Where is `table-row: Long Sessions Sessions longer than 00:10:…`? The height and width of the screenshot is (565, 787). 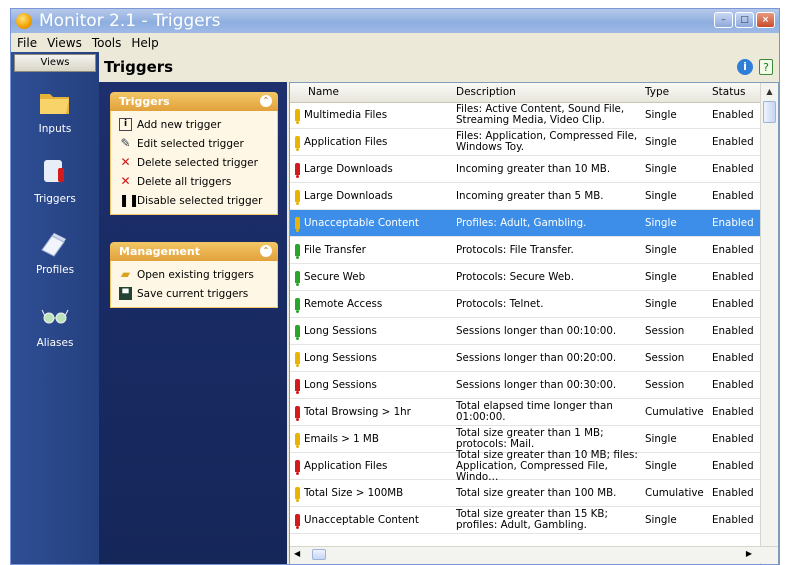 table-row: Long Sessions Sessions longer than 00:10:… is located at coordinates (525, 331).